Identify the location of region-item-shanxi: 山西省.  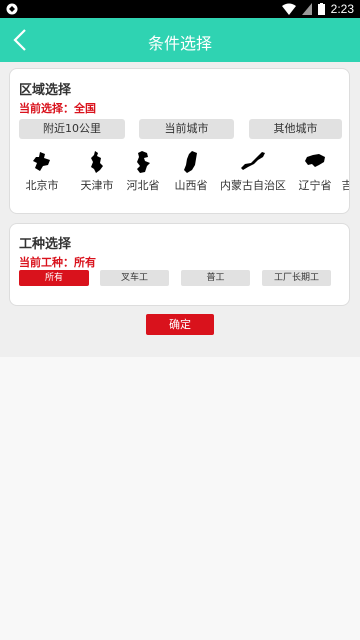
(191, 172).